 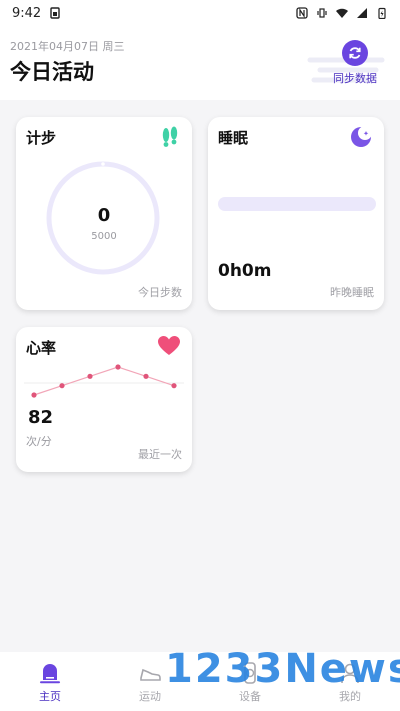 I want to click on vibrate-icon, so click(x=322, y=13).